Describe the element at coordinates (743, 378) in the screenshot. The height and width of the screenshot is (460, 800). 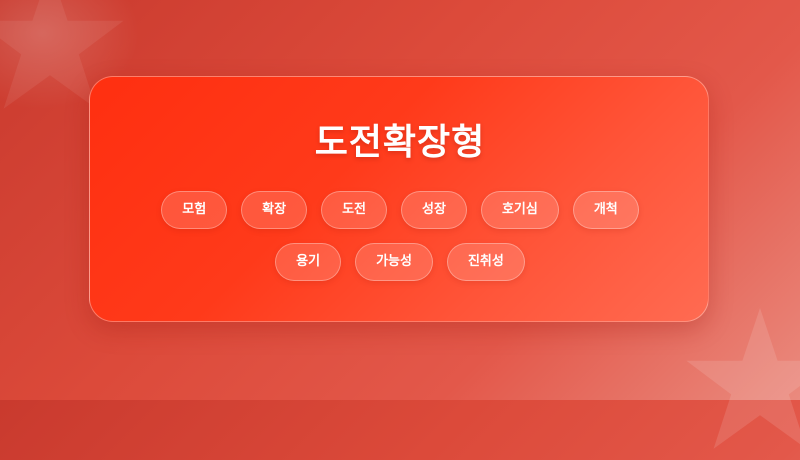
I see `star-shape-icon` at that location.